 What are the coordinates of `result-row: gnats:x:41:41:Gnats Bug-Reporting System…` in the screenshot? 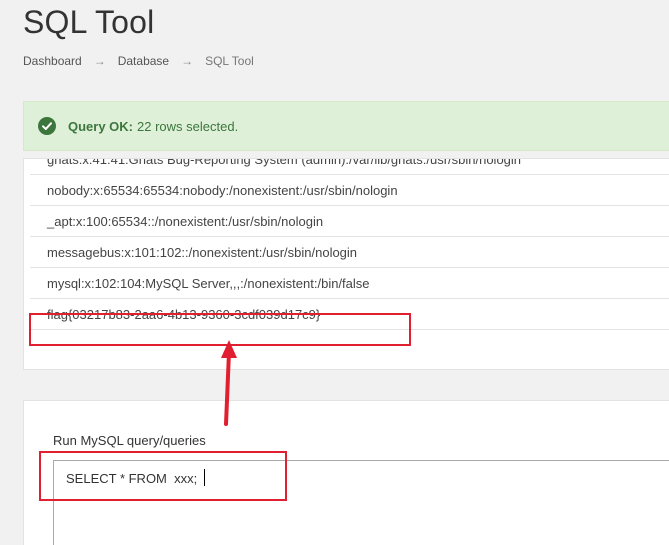 It's located at (349, 167).